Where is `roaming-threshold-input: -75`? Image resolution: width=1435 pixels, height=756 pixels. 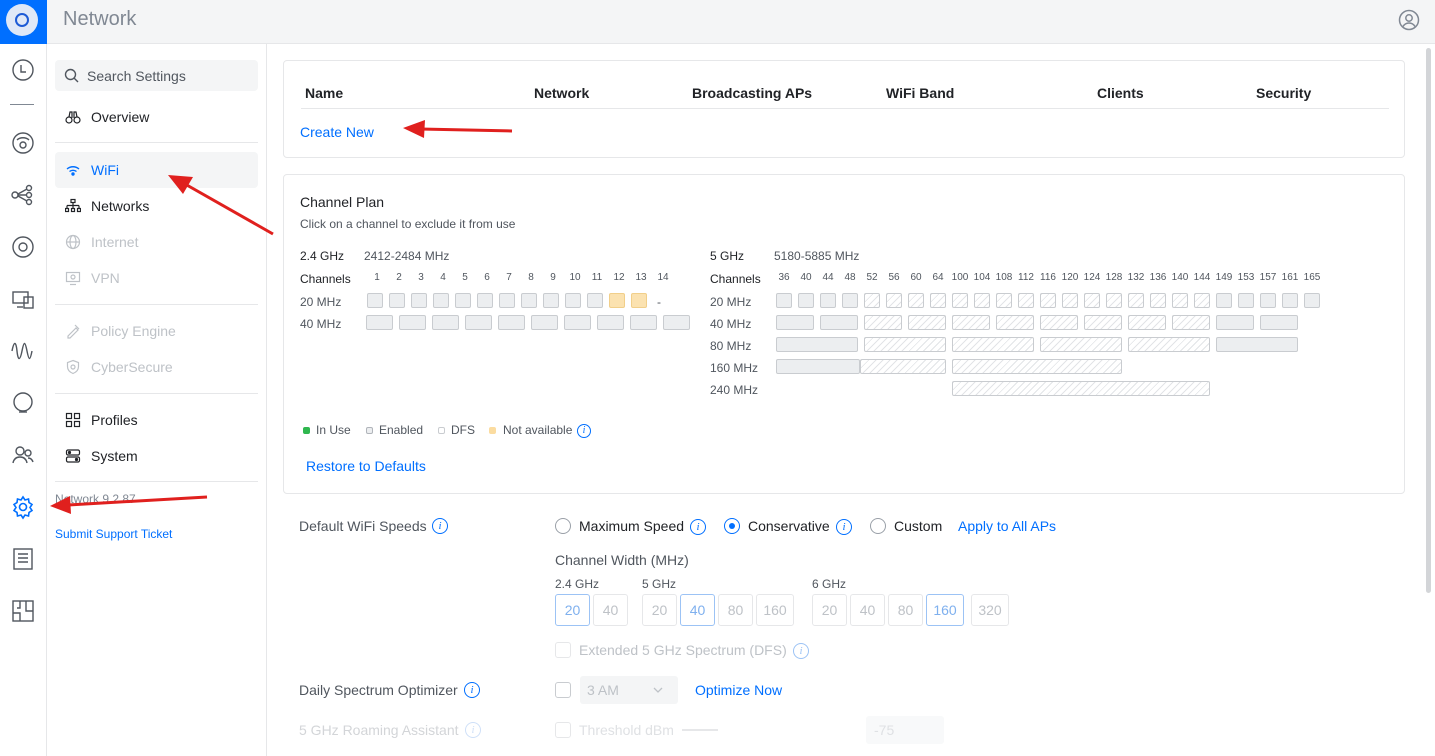
roaming-threshold-input: -75 is located at coordinates (905, 730).